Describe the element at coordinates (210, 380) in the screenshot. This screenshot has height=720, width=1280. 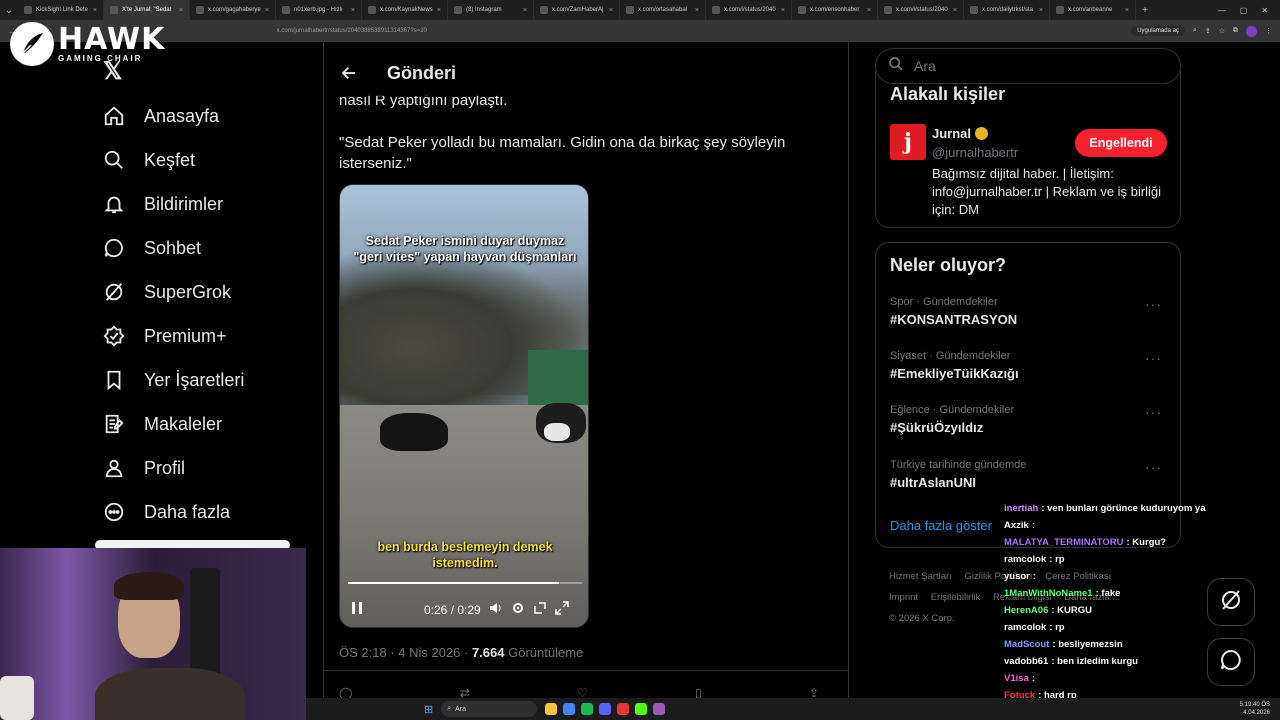
I see `nav-item-bookmarks: Yer İşaretleri` at that location.